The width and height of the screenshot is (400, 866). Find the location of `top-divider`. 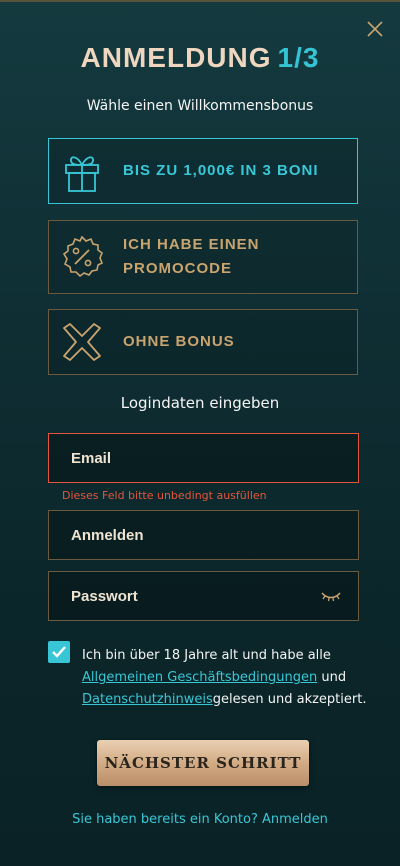

top-divider is located at coordinates (200, 1).